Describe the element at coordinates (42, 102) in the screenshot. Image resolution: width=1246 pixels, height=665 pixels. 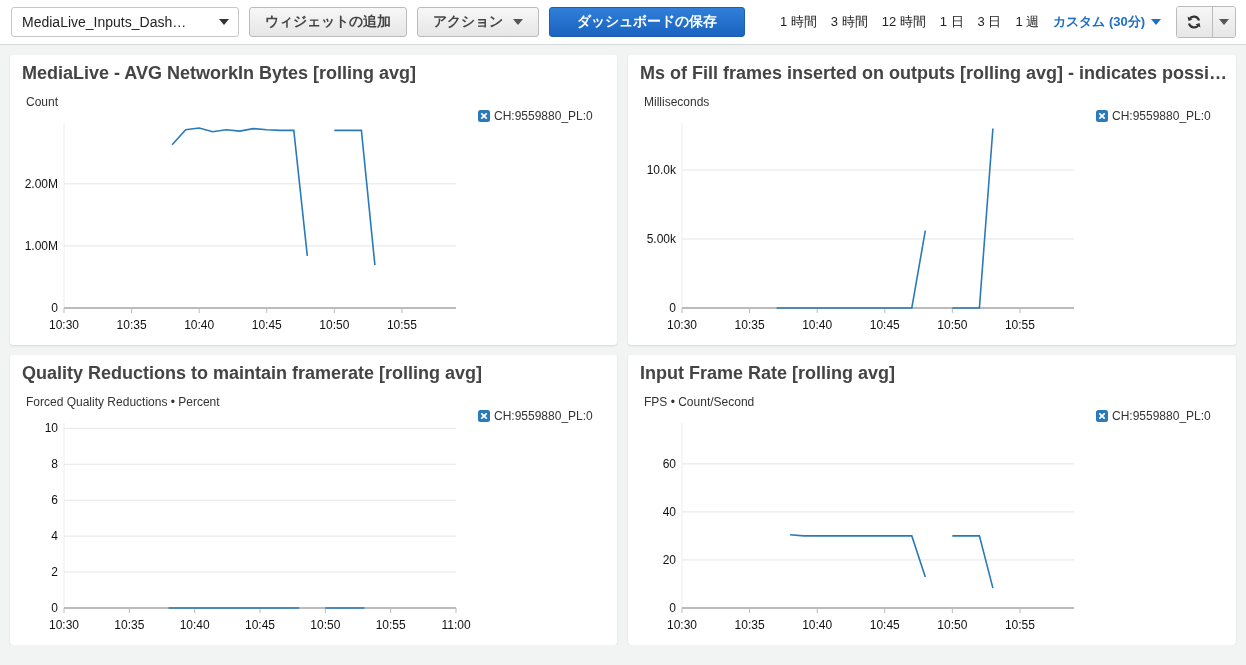
I see `axis-label: Count` at that location.